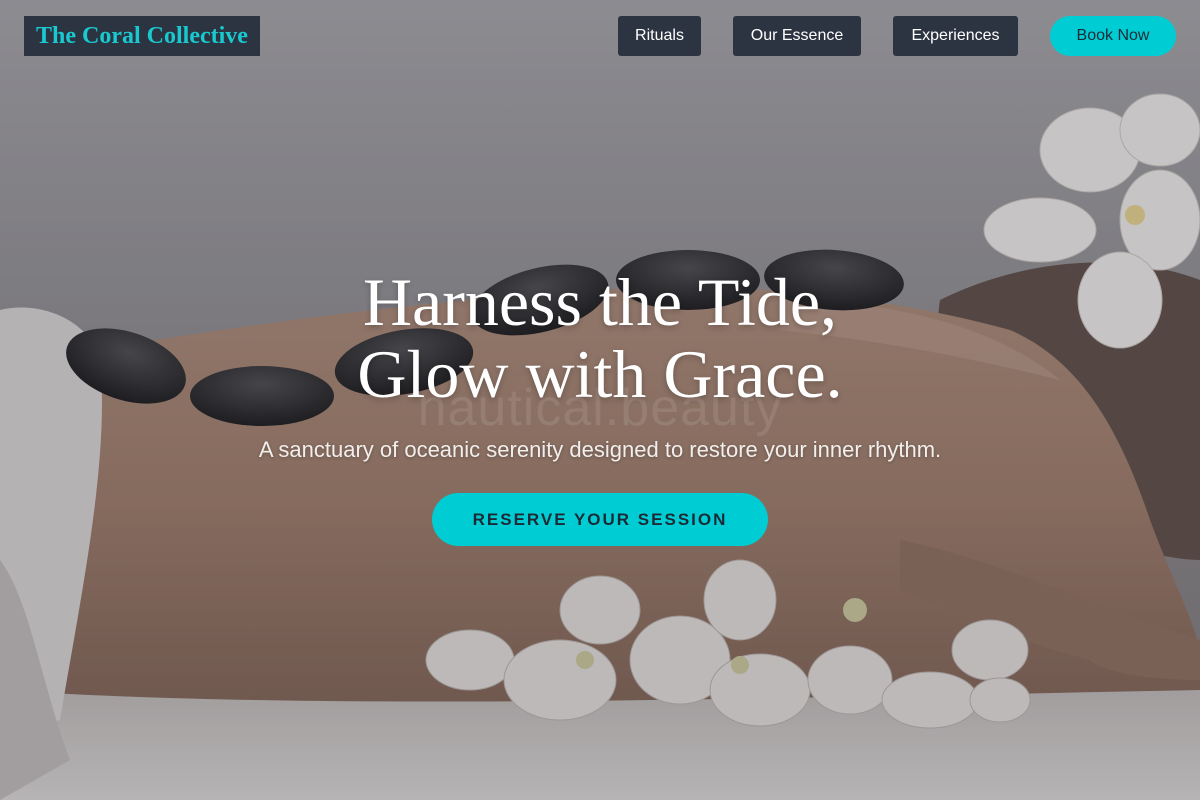 This screenshot has width=1200, height=800. Describe the element at coordinates (955, 36) in the screenshot. I see `nav-item-experiences: Experiences` at that location.